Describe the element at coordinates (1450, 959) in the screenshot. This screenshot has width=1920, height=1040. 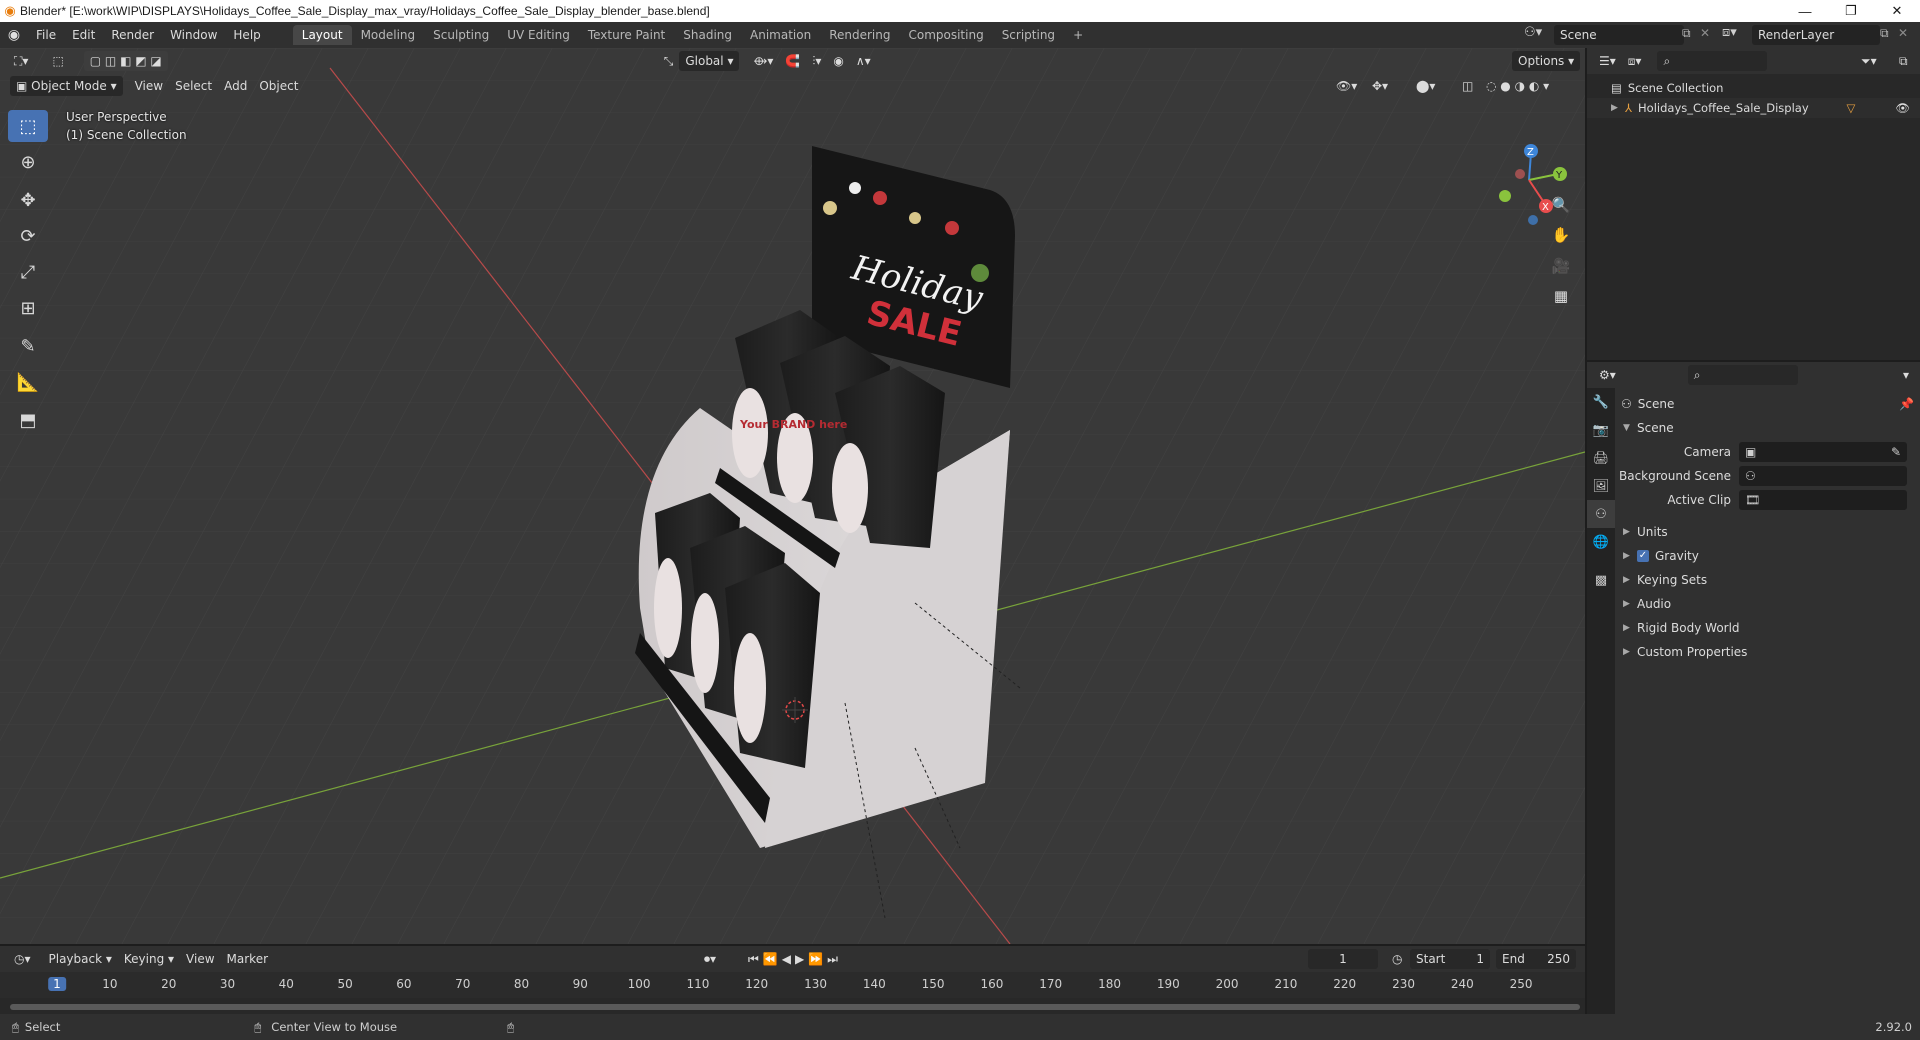
I see `start-frame-field: Start 1` at that location.